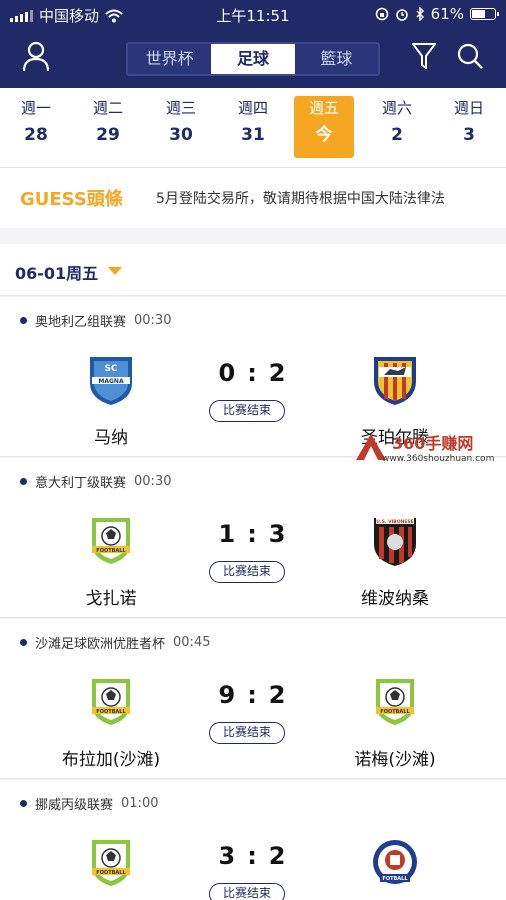 Image resolution: width=506 pixels, height=900 pixels. I want to click on status-bar: 中国移动 上午11:51 61%, so click(253, 14).